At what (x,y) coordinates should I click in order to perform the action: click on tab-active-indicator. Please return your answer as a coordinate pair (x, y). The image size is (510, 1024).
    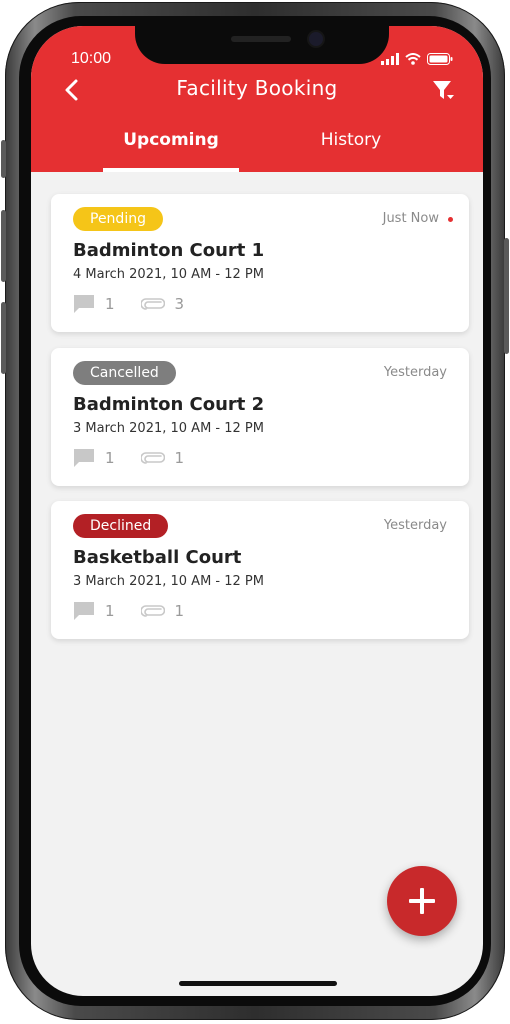
    Looking at the image, I should click on (171, 170).